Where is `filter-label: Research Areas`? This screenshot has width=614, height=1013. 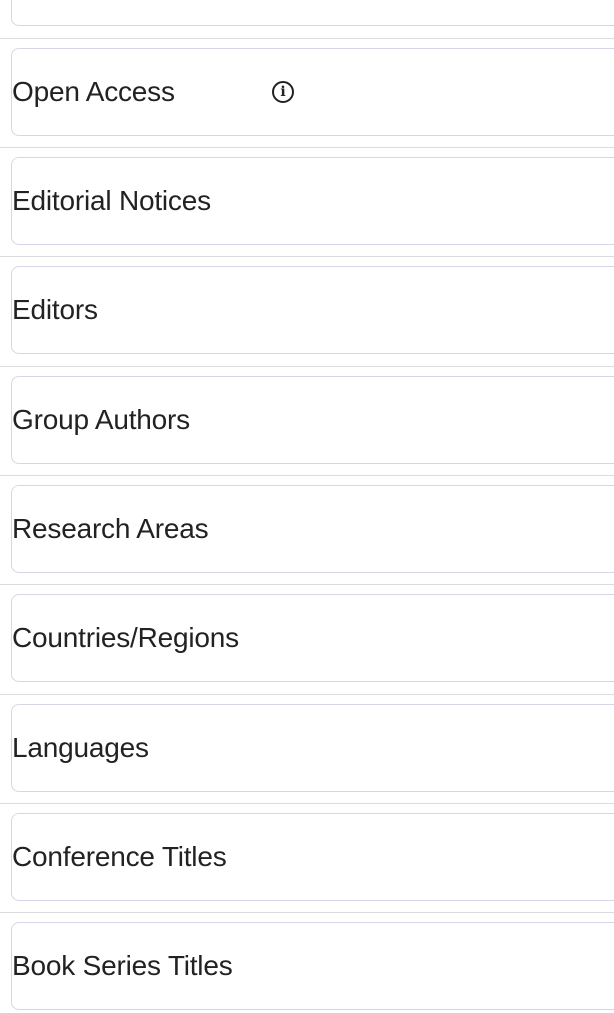
filter-label: Research Areas is located at coordinates (110, 528).